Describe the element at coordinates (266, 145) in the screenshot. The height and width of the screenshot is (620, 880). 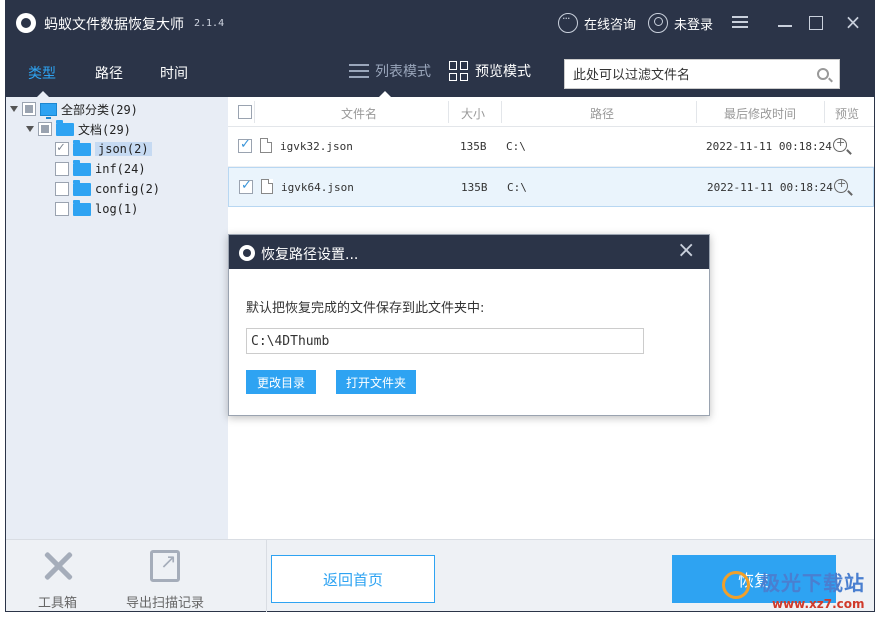
I see `file-icon` at that location.